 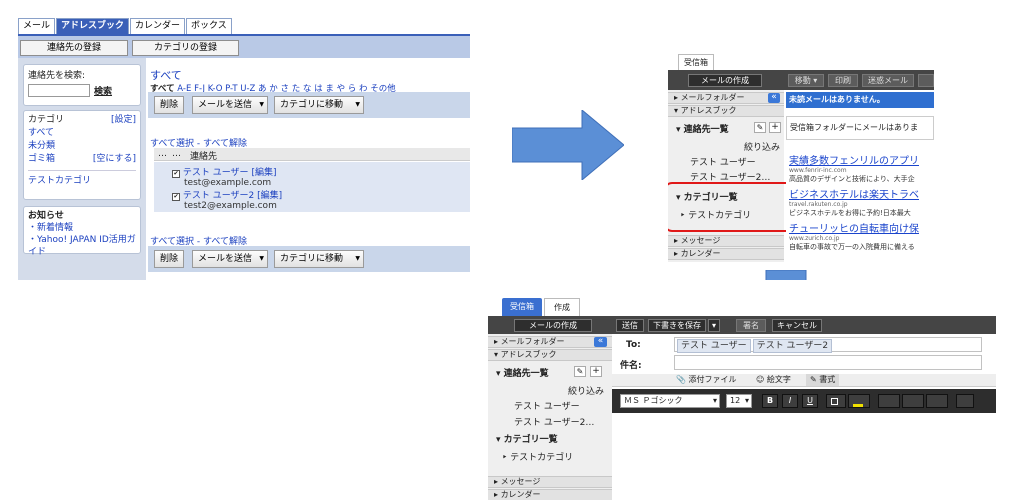 I want to click on highlight-color-button, so click(x=859, y=401).